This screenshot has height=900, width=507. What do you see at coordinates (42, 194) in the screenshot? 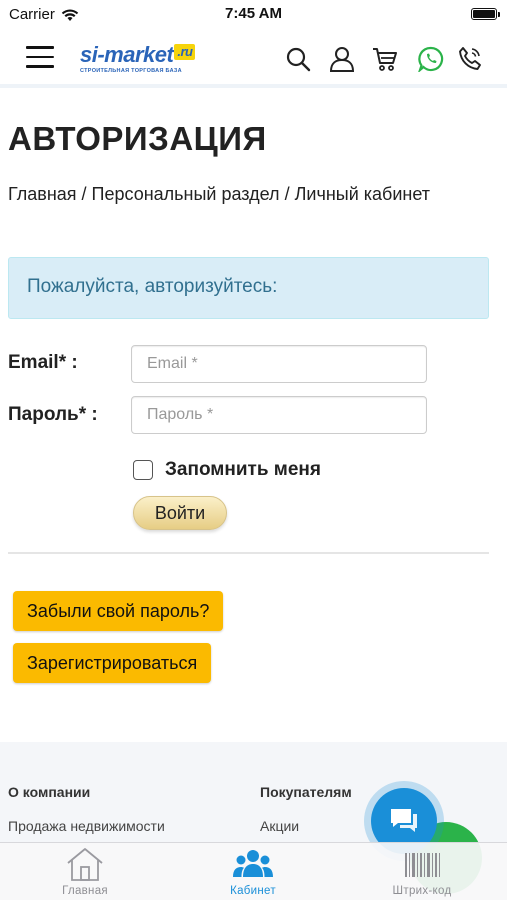
I see `breadcrumb-item-home: Главная` at bounding box center [42, 194].